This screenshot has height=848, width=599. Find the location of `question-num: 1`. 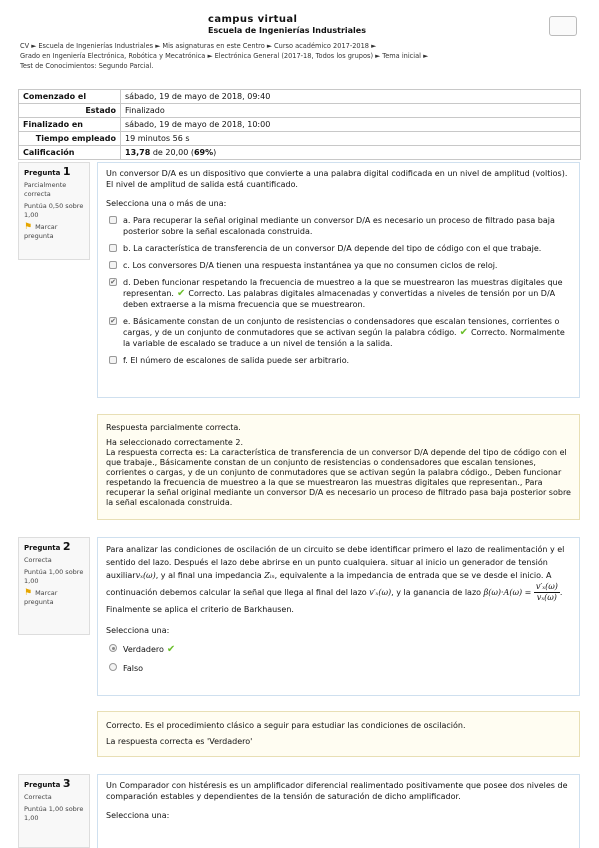

question-num: 1 is located at coordinates (66, 171).